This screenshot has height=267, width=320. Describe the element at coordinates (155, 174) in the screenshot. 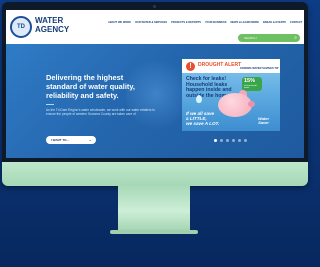

I see `monitor-chin` at that location.